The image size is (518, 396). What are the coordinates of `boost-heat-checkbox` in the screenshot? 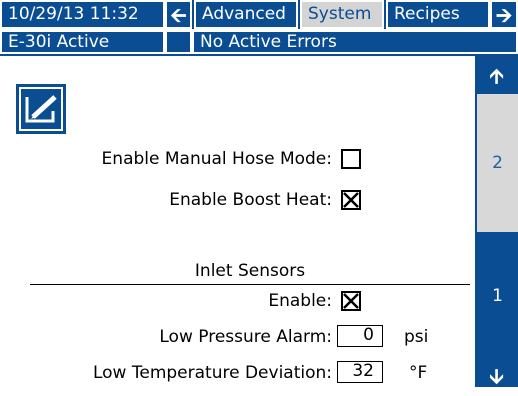 It's located at (351, 200).